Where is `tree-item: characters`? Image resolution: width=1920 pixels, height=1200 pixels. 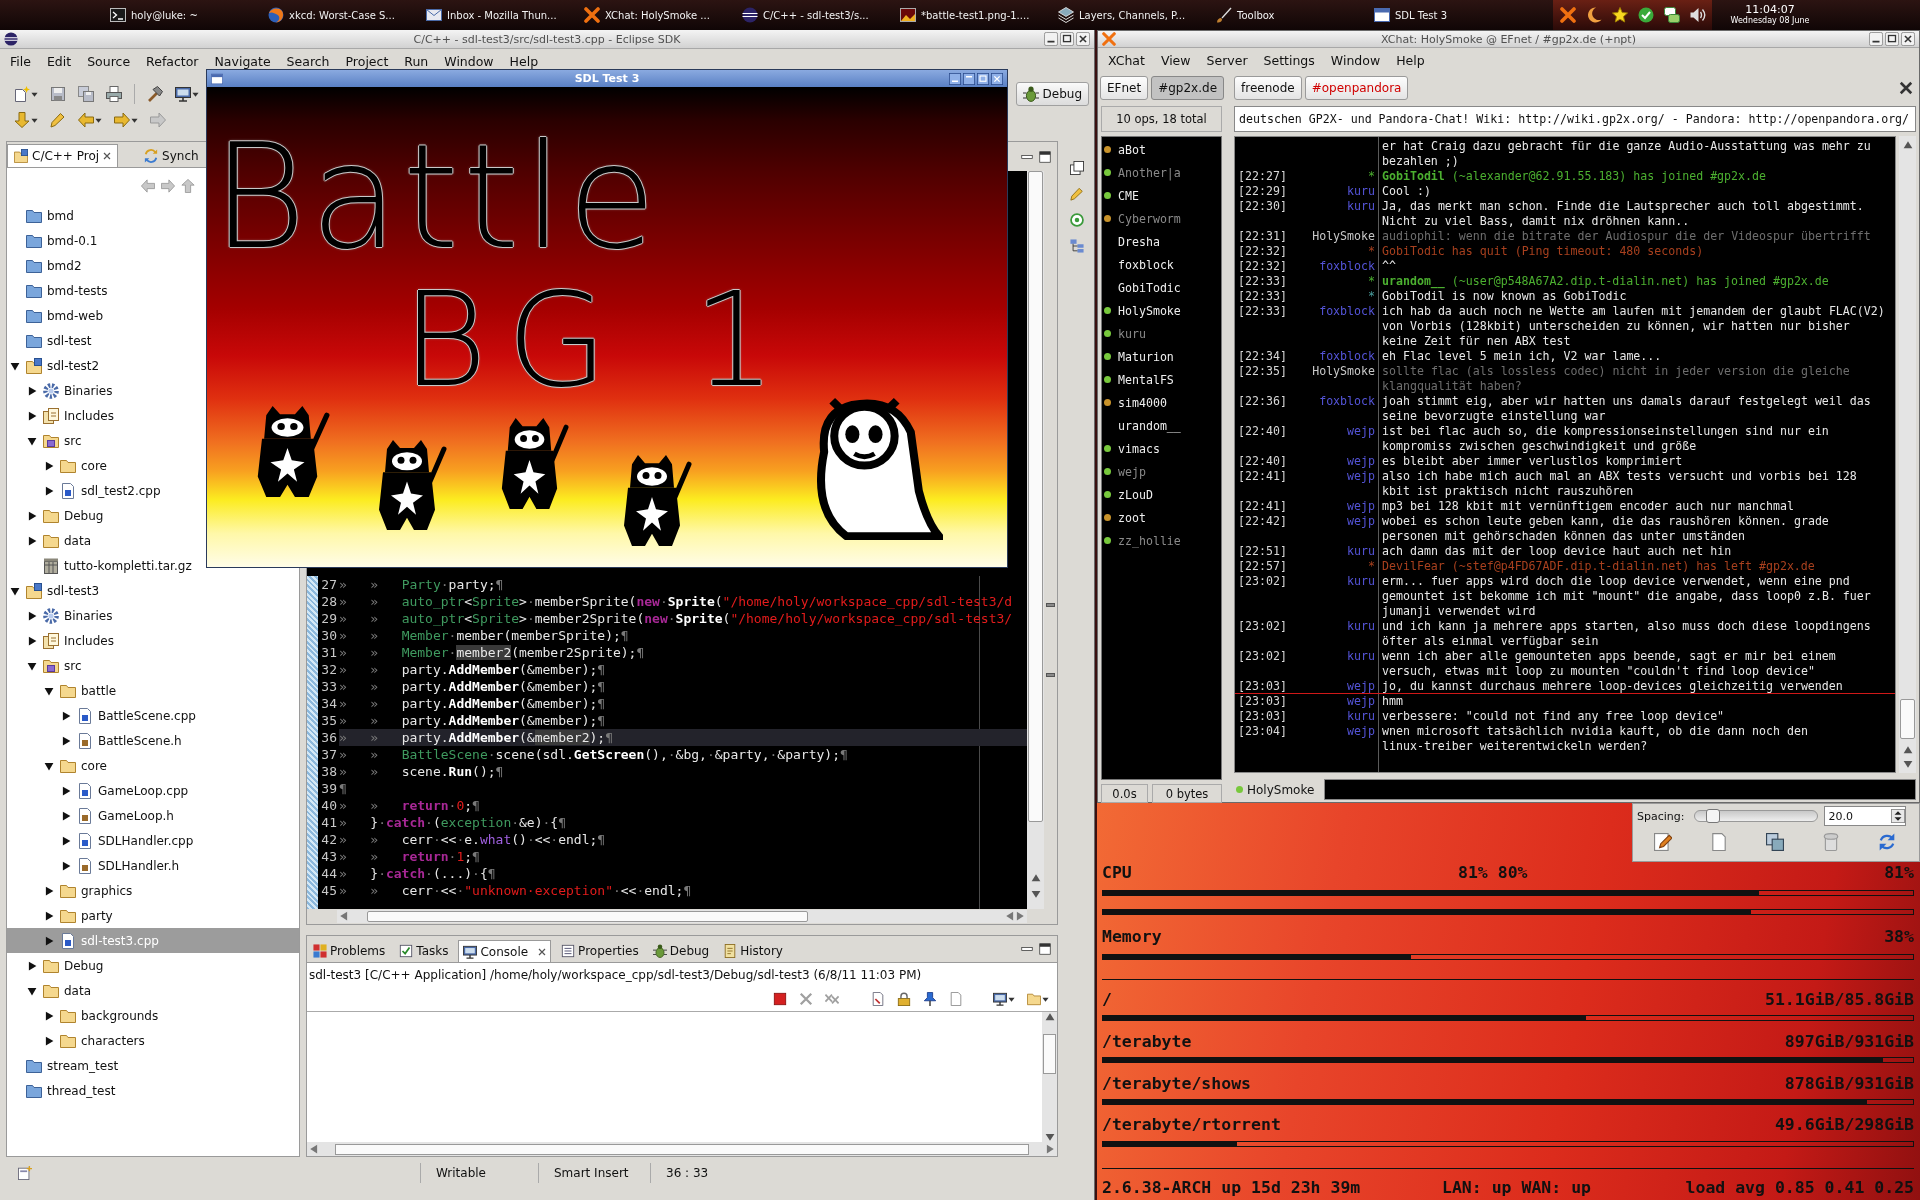 tree-item: characters is located at coordinates (78, 1040).